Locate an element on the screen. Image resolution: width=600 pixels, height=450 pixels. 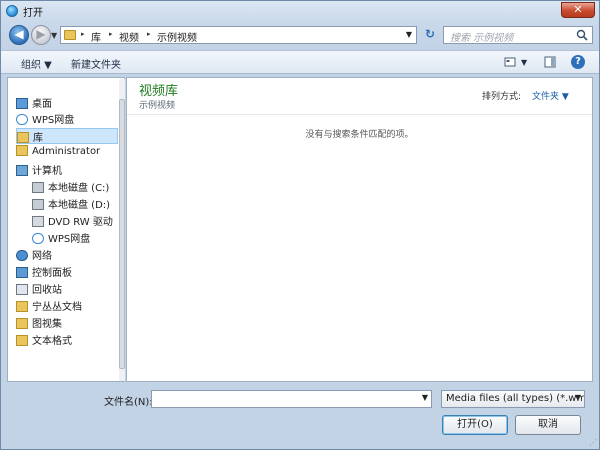
library-icon is located at coordinates (23, 137).